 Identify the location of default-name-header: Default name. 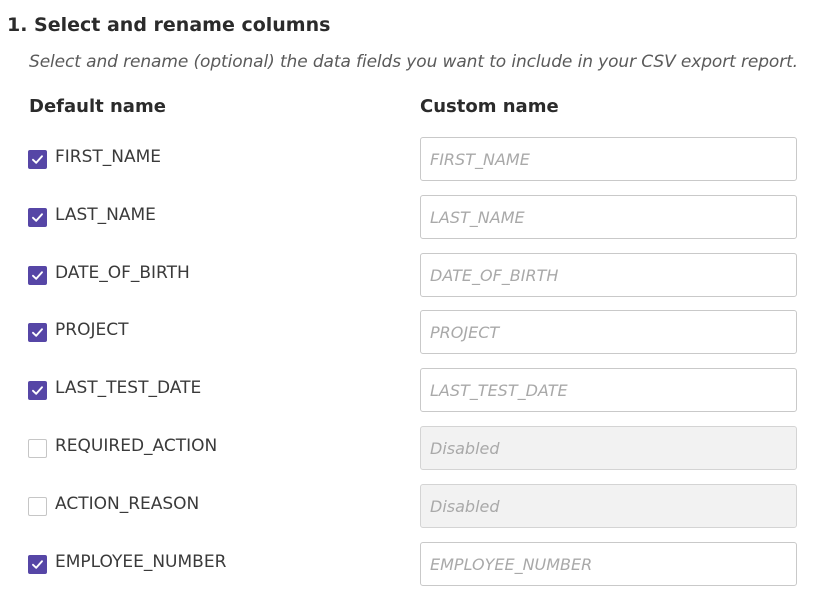
(97, 106).